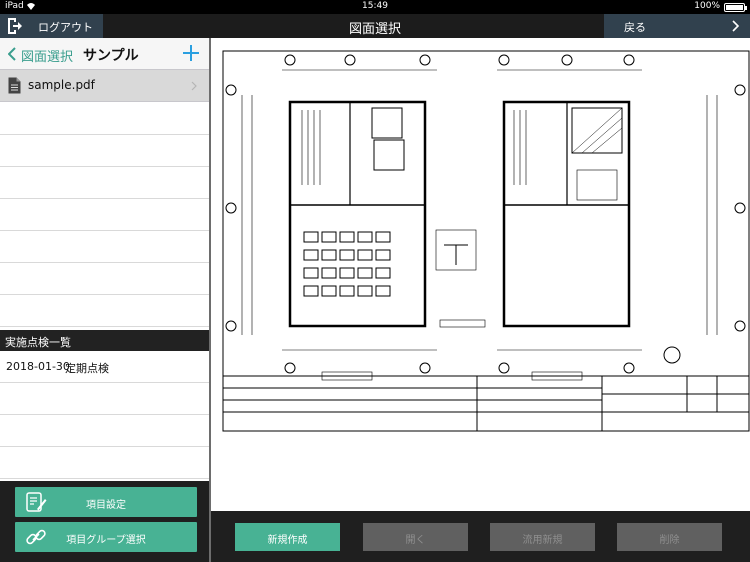 The image size is (750, 562). What do you see at coordinates (707, 6) in the screenshot?
I see `battery-percent: 100%` at bounding box center [707, 6].